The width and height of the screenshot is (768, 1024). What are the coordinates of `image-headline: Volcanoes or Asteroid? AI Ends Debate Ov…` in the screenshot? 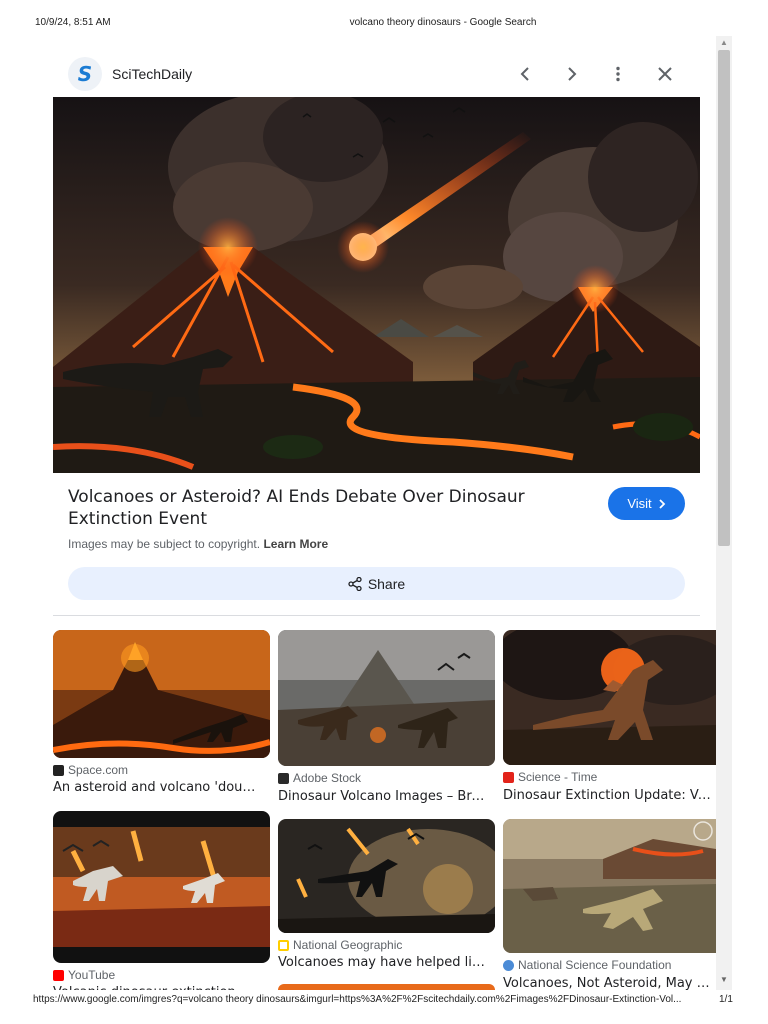 It's located at (328, 508).